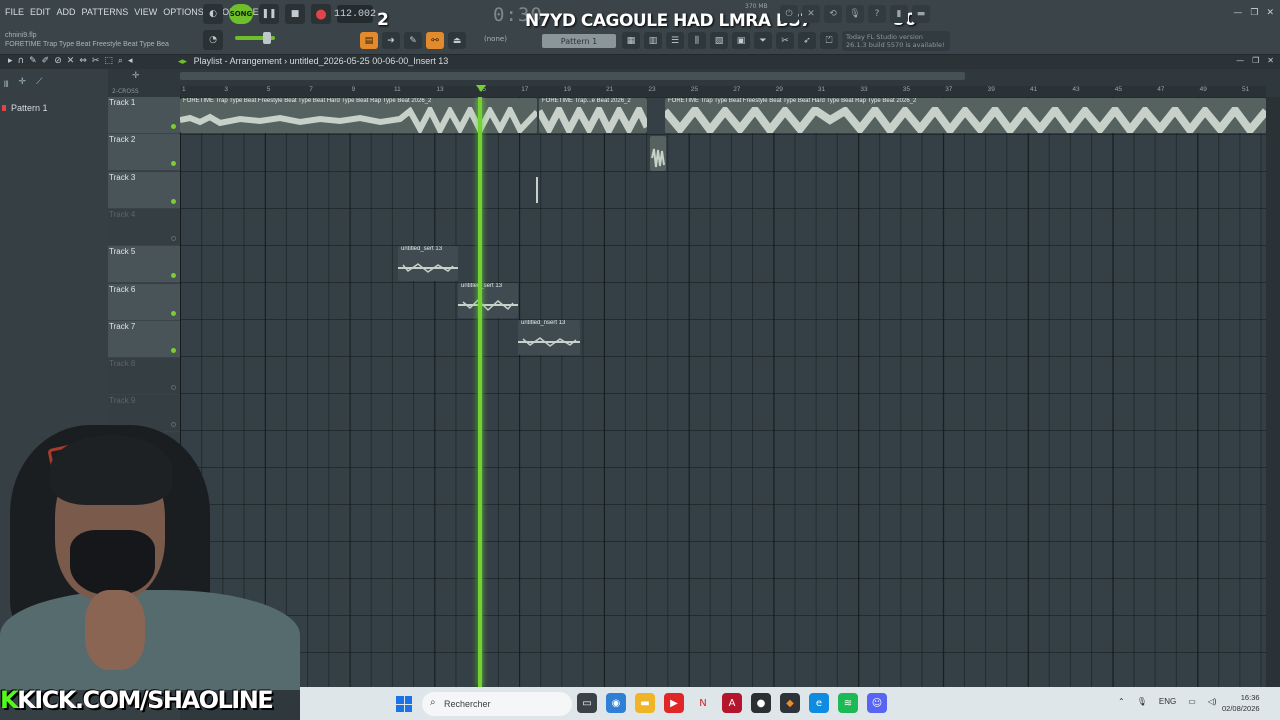 This screenshot has width=1280, height=720. Describe the element at coordinates (457, 40) in the screenshot. I see `audio-icon: ⏏` at that location.